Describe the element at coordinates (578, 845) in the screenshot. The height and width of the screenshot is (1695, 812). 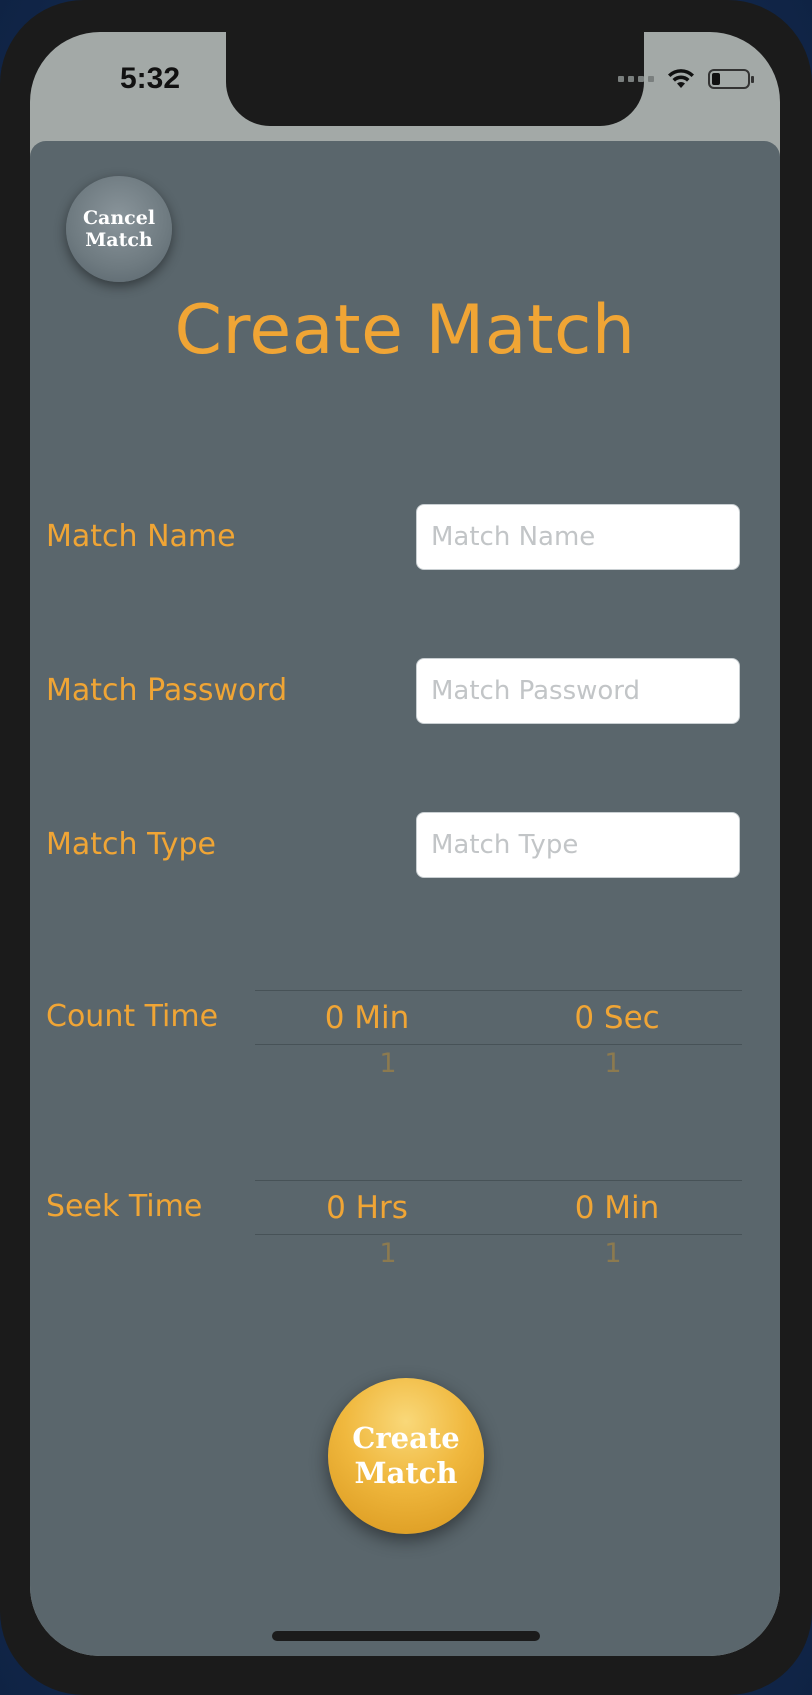
I see `match-type-input` at that location.